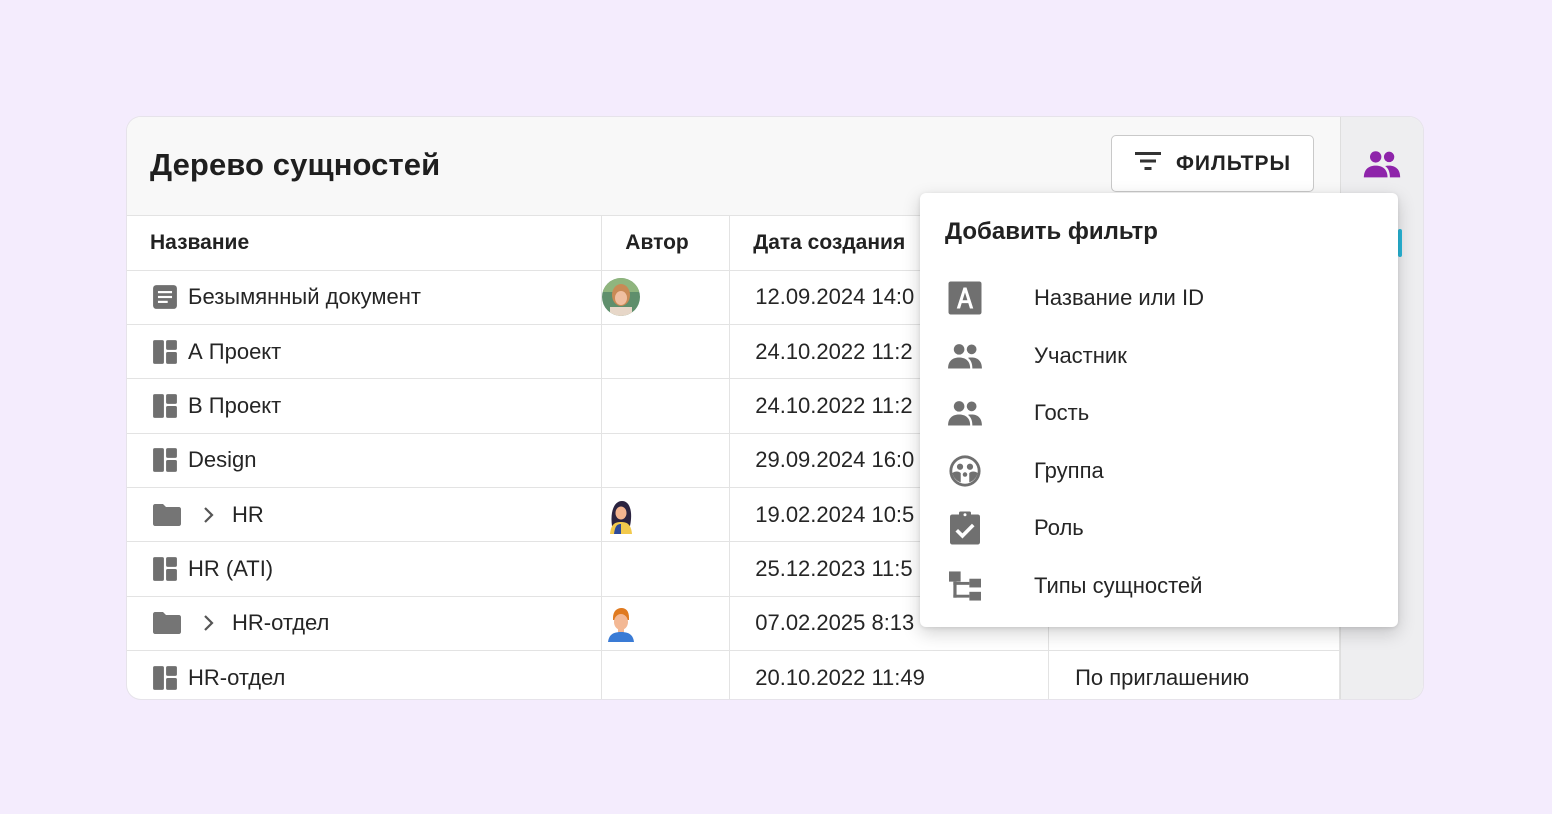 The image size is (1552, 814). Describe the element at coordinates (1059, 527) in the screenshot. I see `filter-option-label: Роль` at that location.